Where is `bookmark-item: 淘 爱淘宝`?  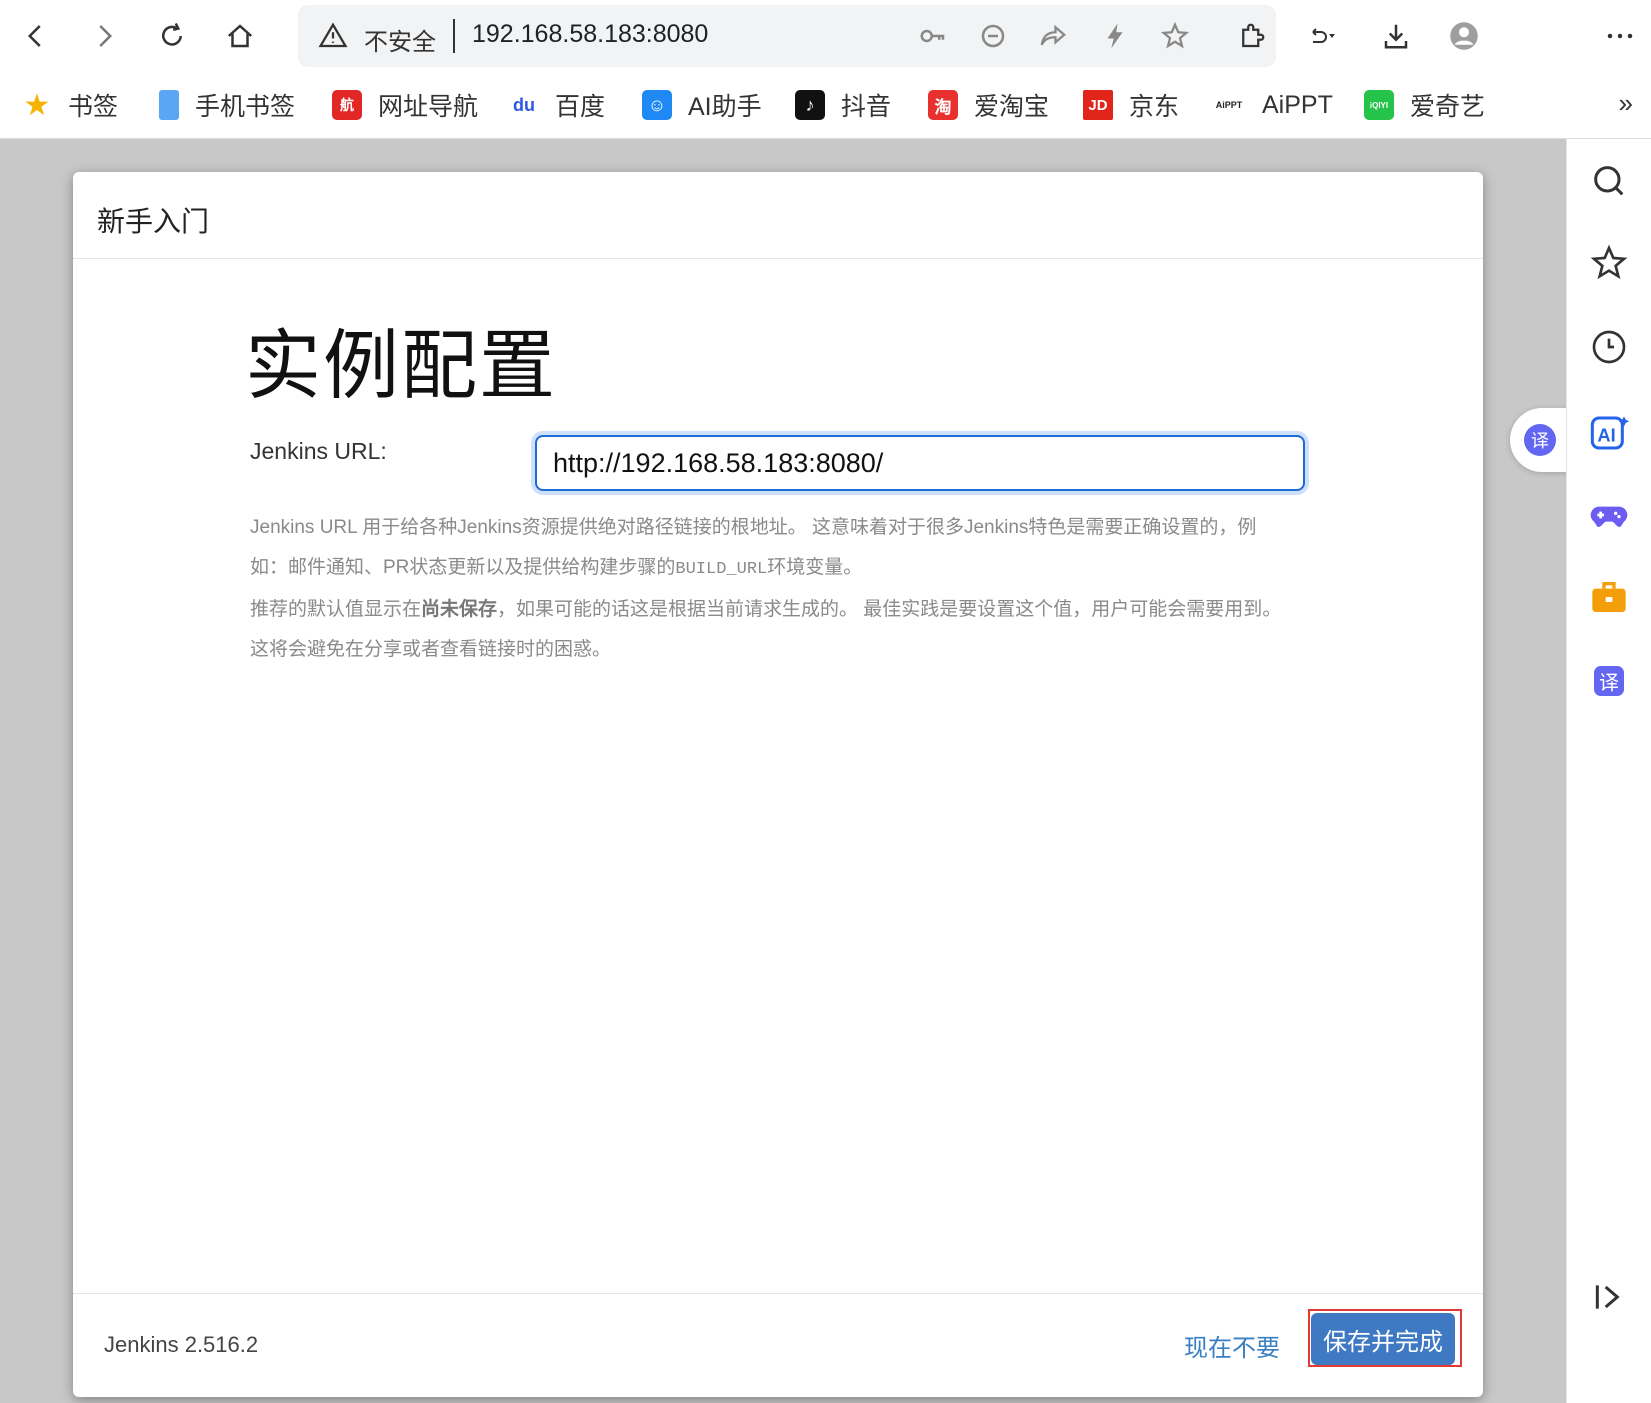 bookmark-item: 淘 爱淘宝 is located at coordinates (988, 105).